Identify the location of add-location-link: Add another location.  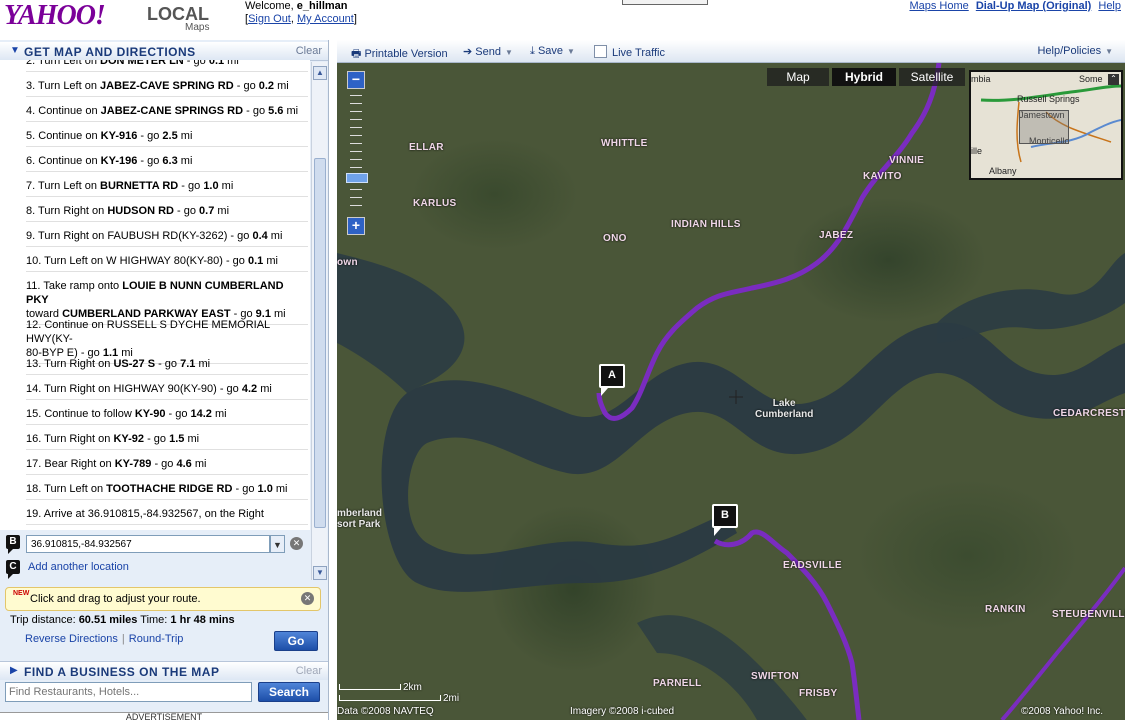
(78, 567).